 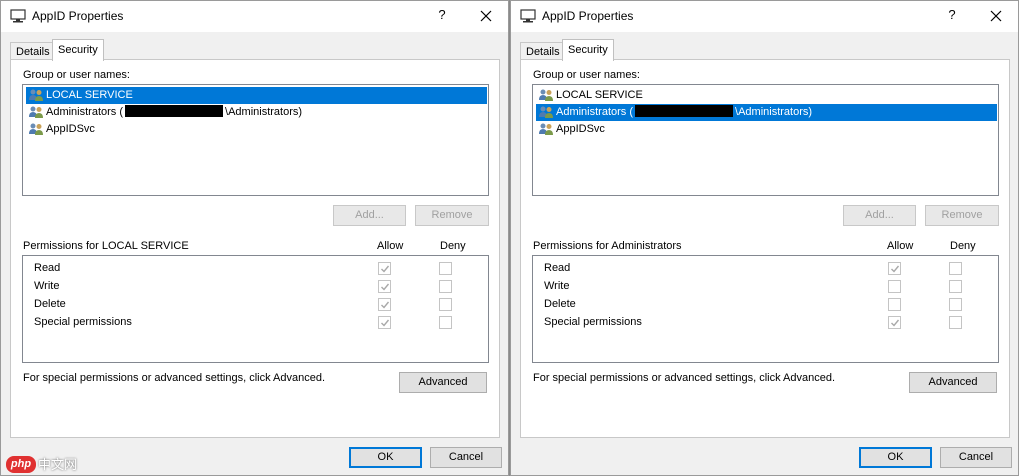 What do you see at coordinates (106, 246) in the screenshot?
I see `permissions-label: Permissions for LOCAL SERVICE` at bounding box center [106, 246].